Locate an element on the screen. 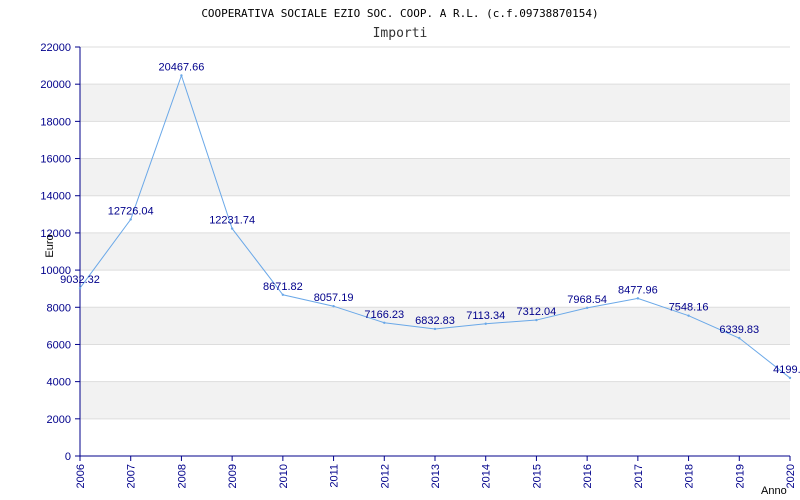 The height and width of the screenshot is (500, 800). x-tick-label: 2014 is located at coordinates (487, 476).